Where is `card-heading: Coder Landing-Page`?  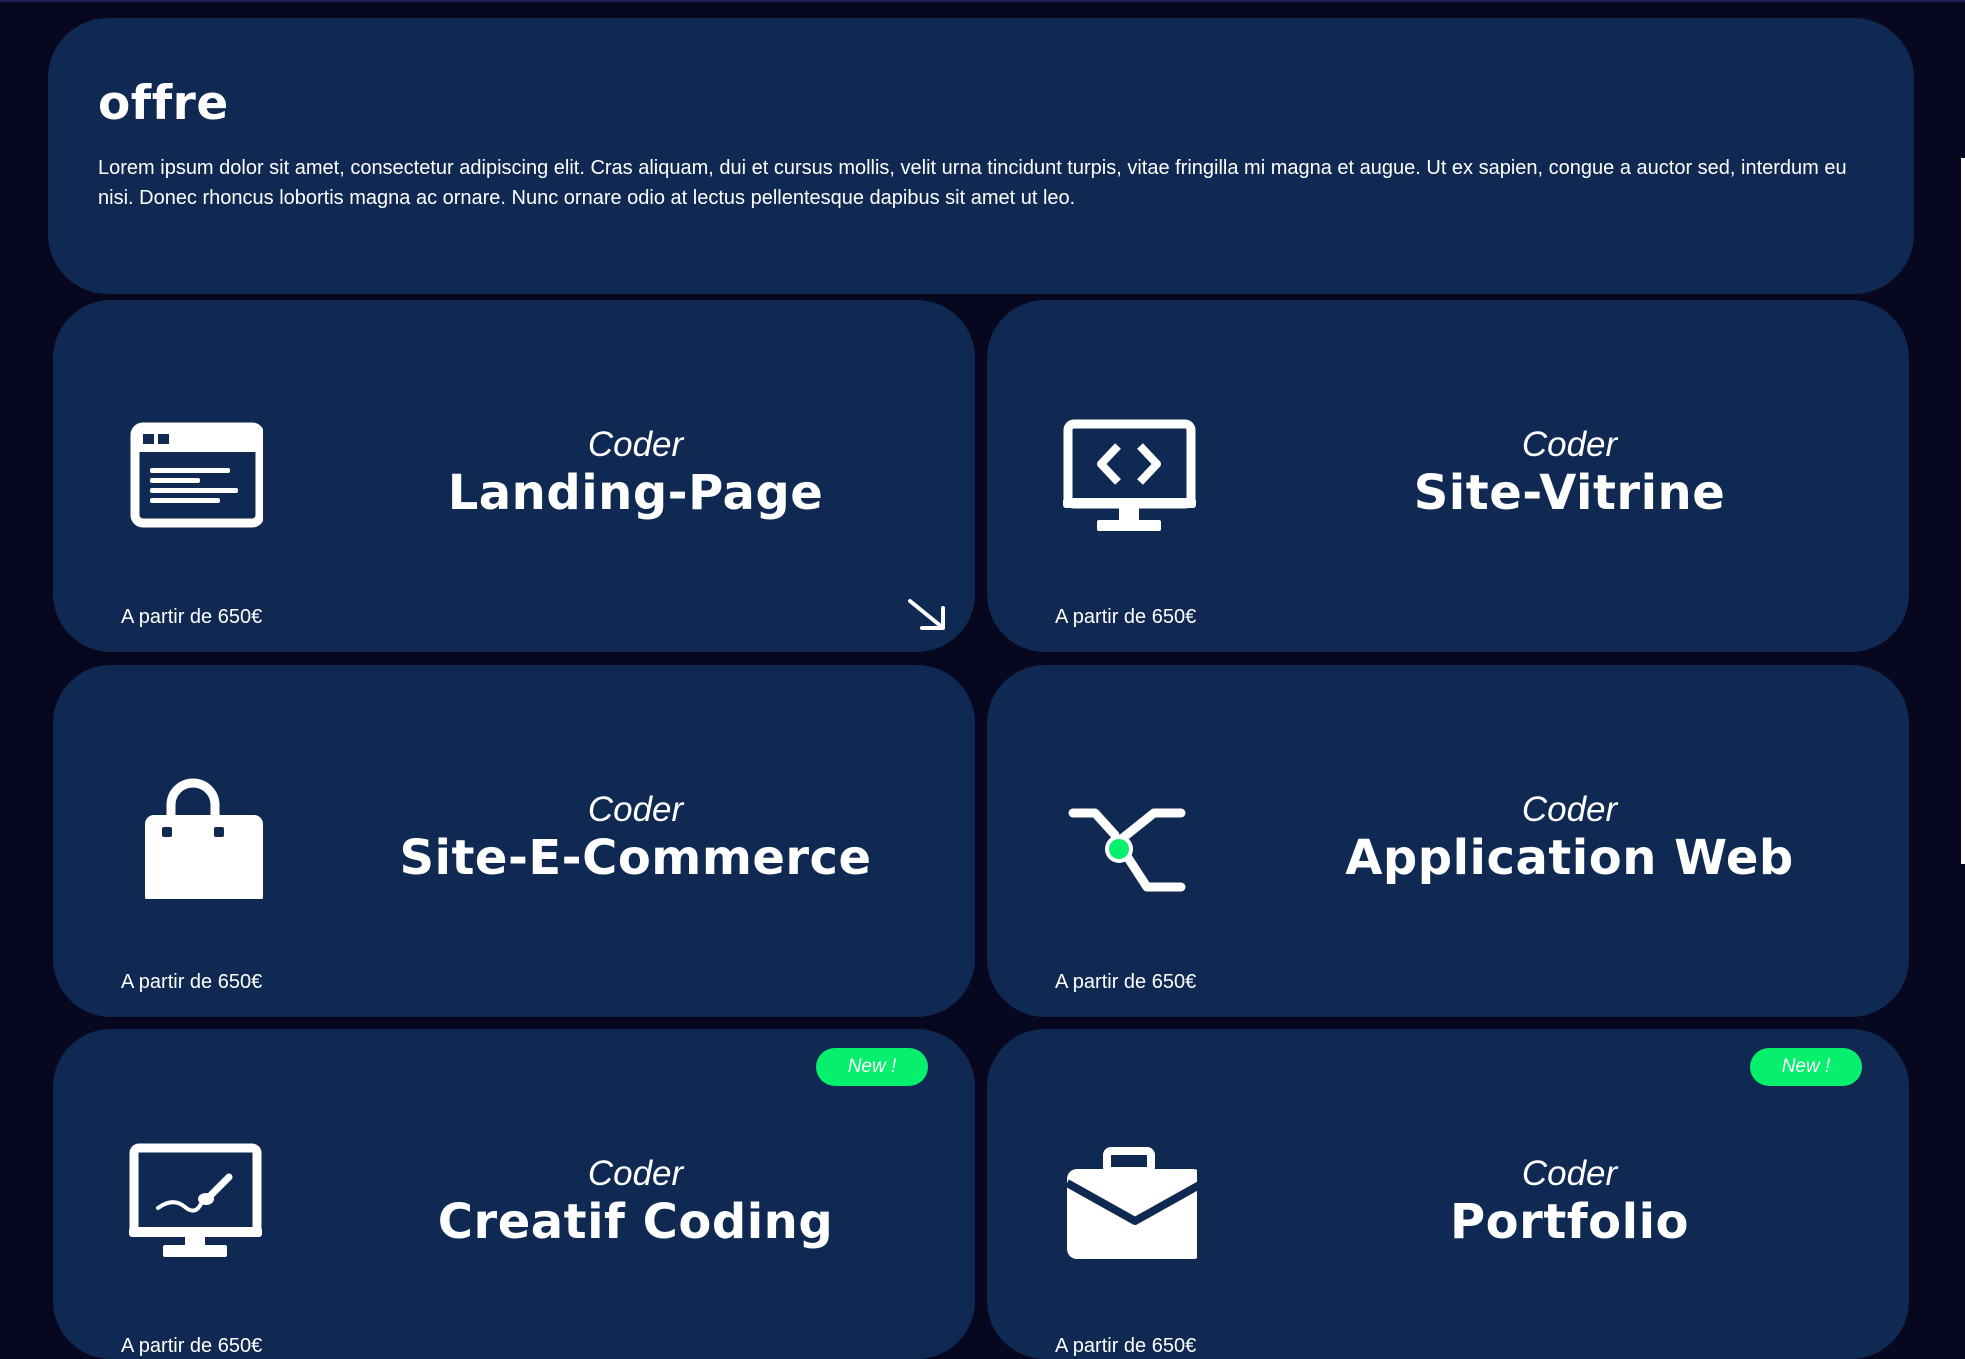
card-heading: Coder Landing-Page is located at coordinates (635, 473).